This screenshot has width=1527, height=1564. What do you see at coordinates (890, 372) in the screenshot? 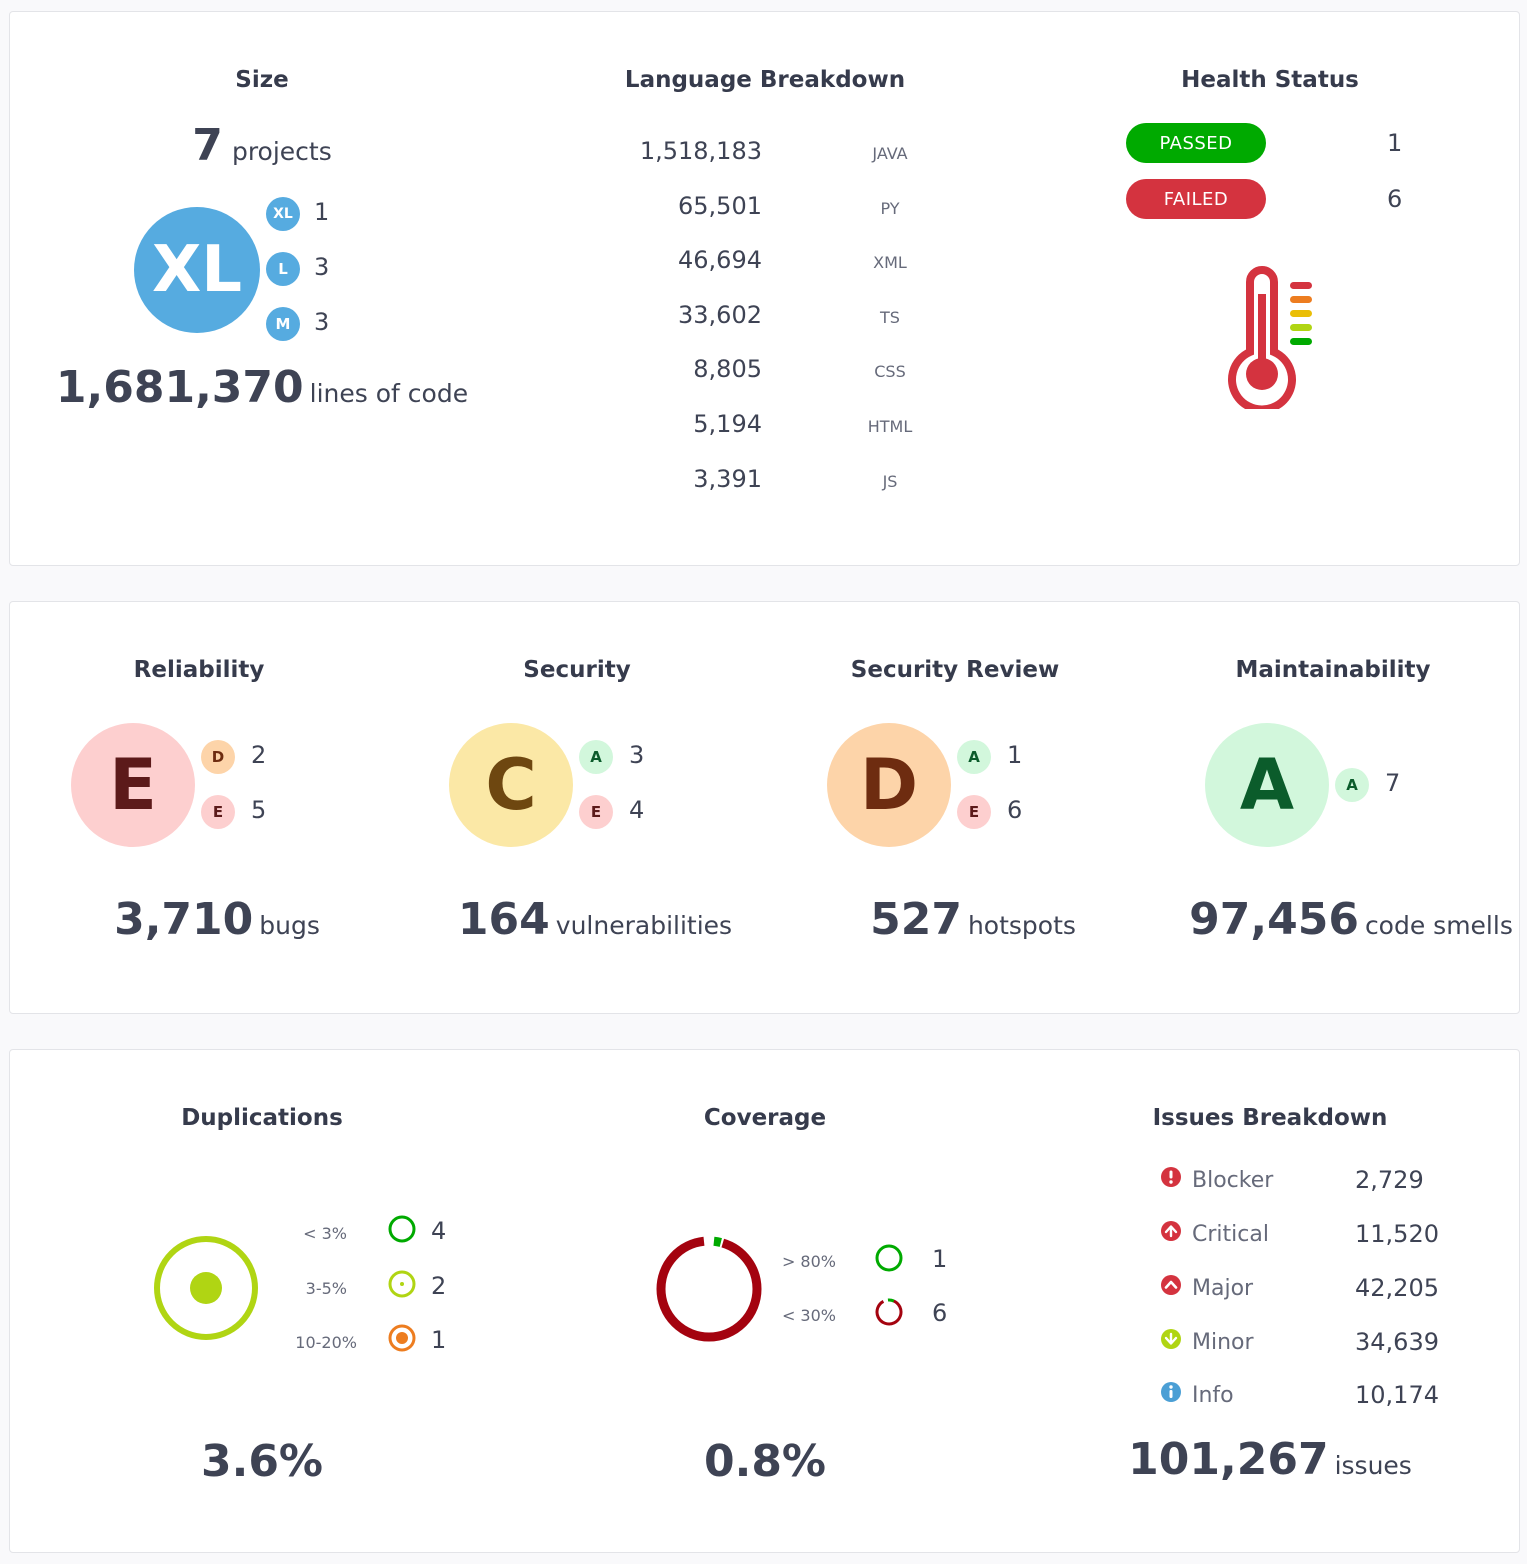
I see `language-name-css: CSS` at bounding box center [890, 372].